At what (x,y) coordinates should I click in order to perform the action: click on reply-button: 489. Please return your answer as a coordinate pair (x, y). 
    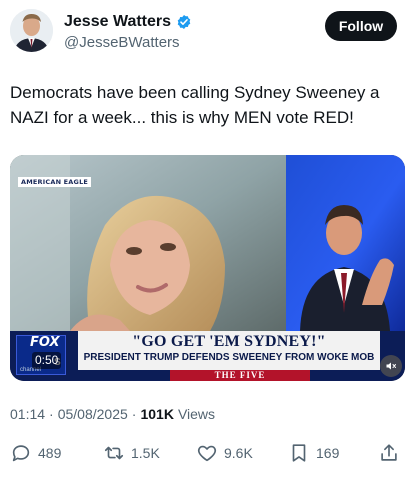
    Looking at the image, I should click on (35, 453).